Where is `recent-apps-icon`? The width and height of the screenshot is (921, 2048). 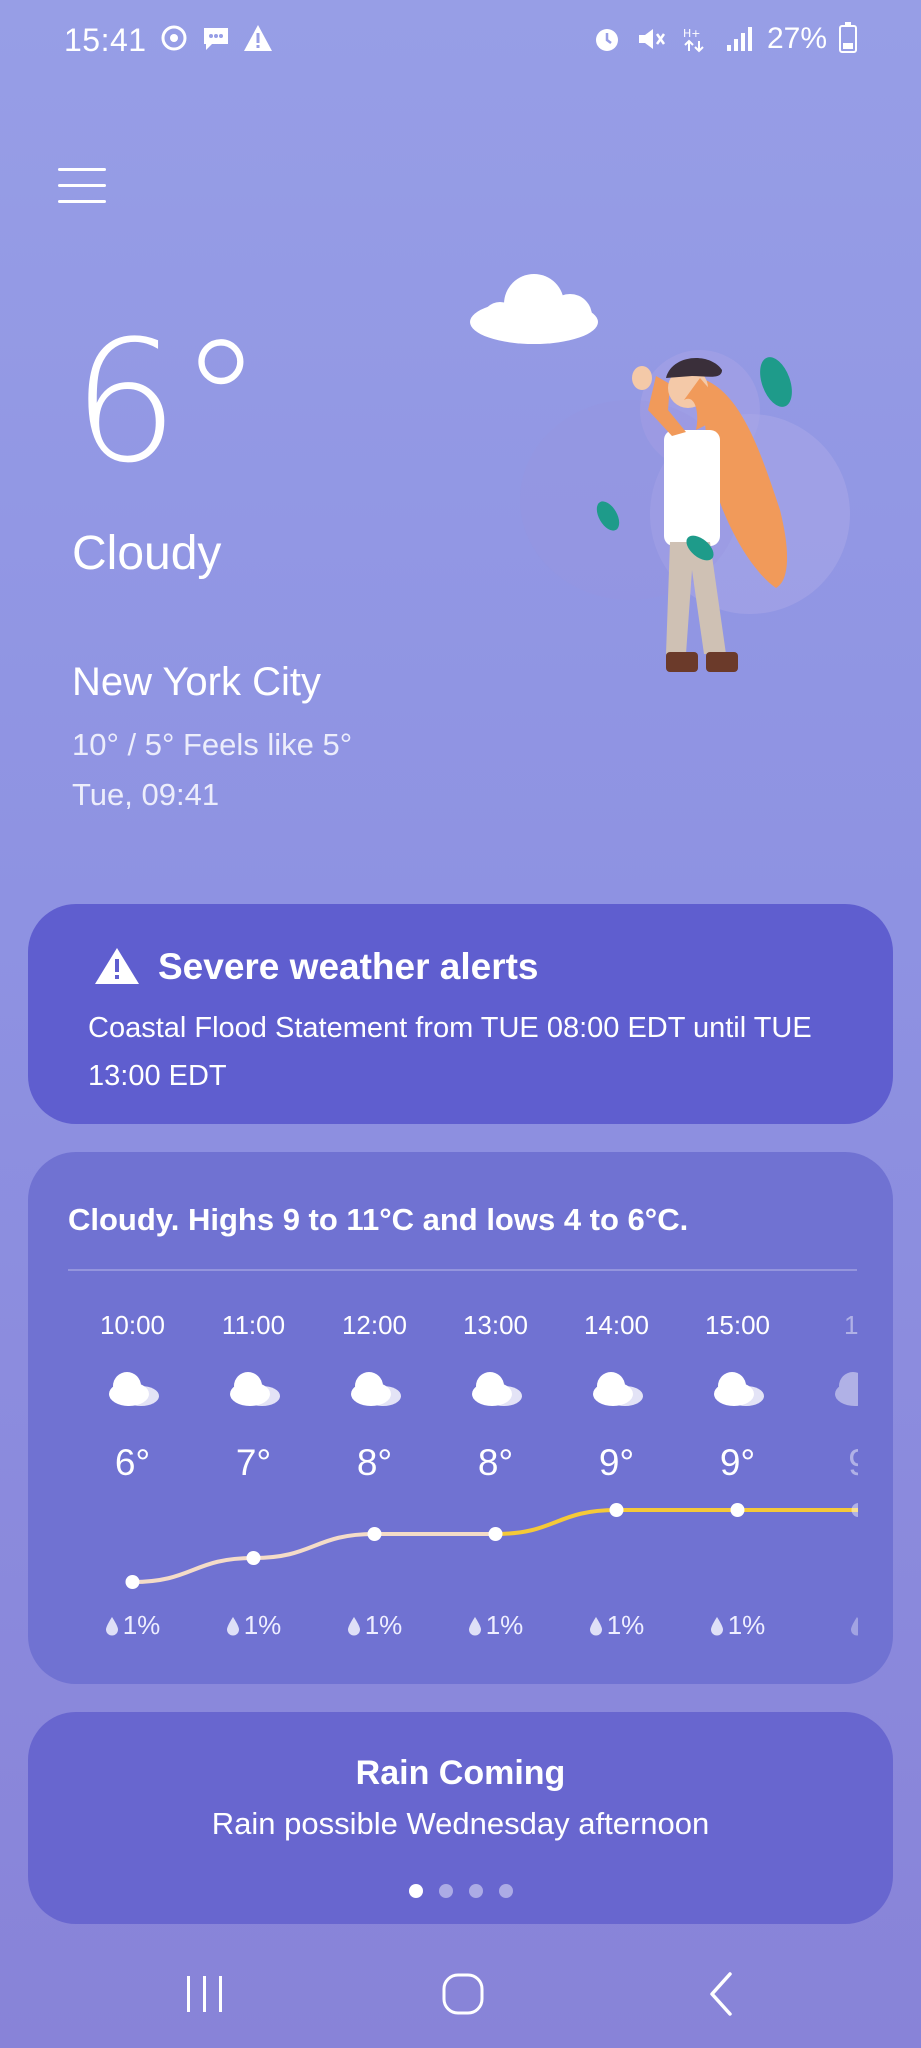 recent-apps-icon is located at coordinates (205, 1994).